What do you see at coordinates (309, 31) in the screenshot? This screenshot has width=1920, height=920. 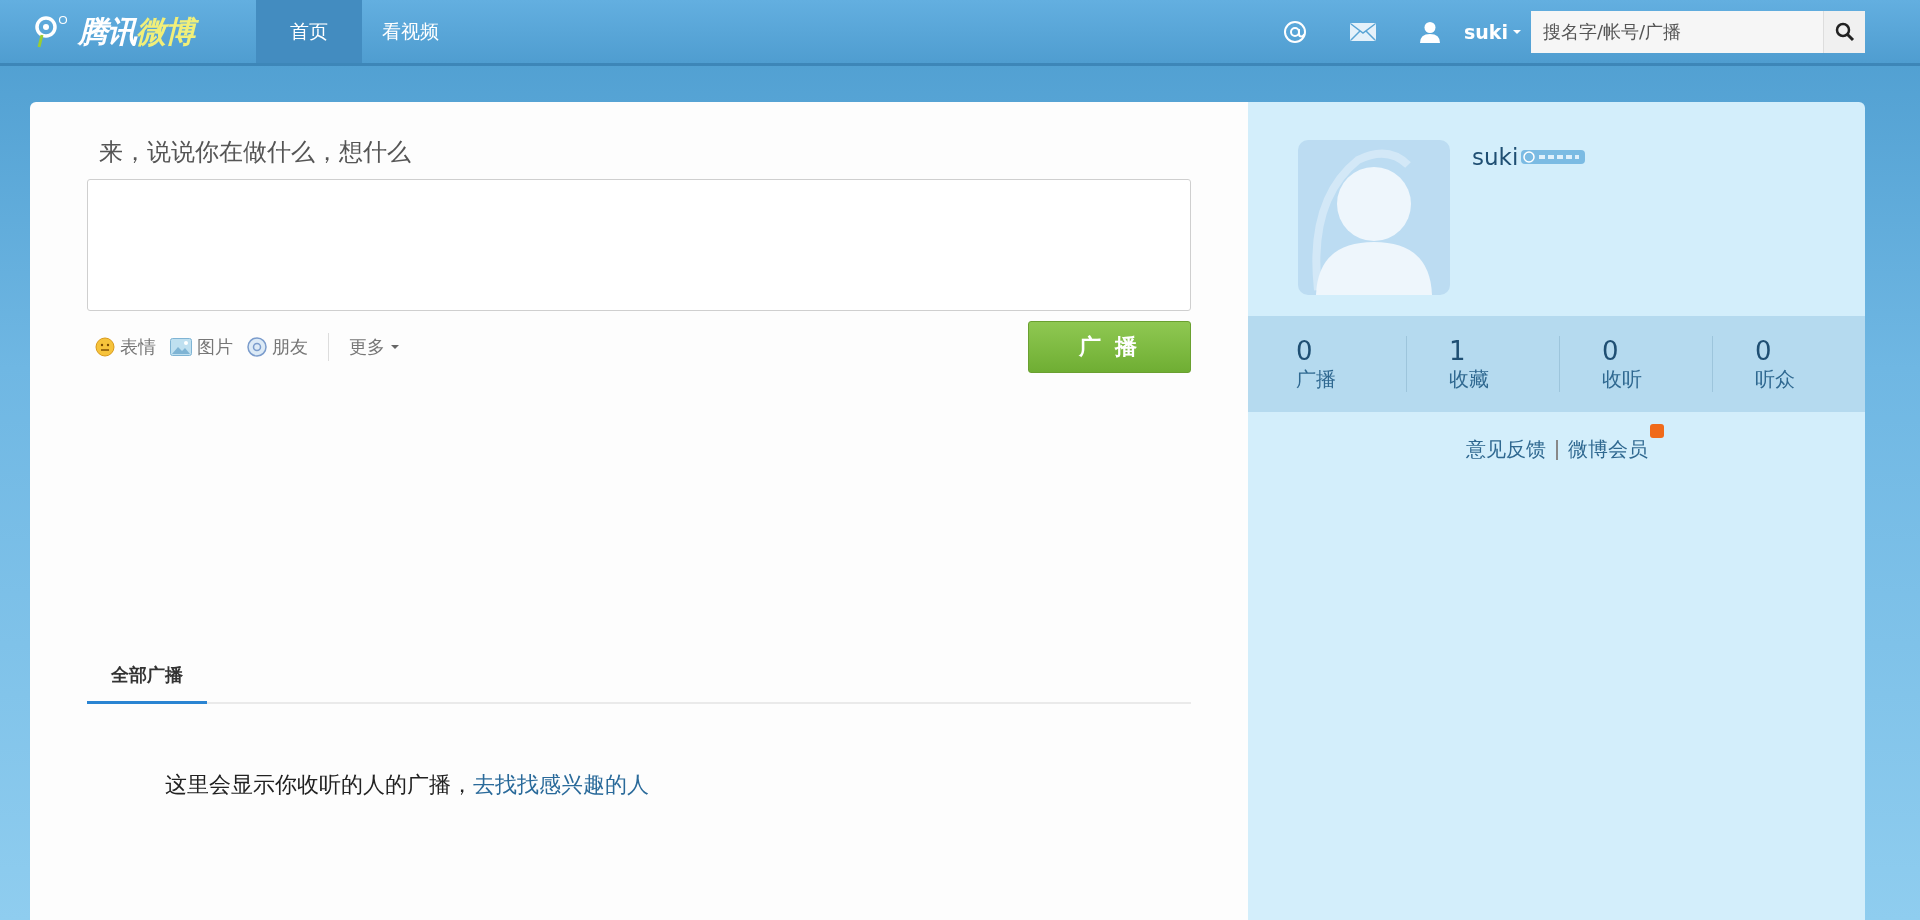 I see `nav-tab: 首页` at bounding box center [309, 31].